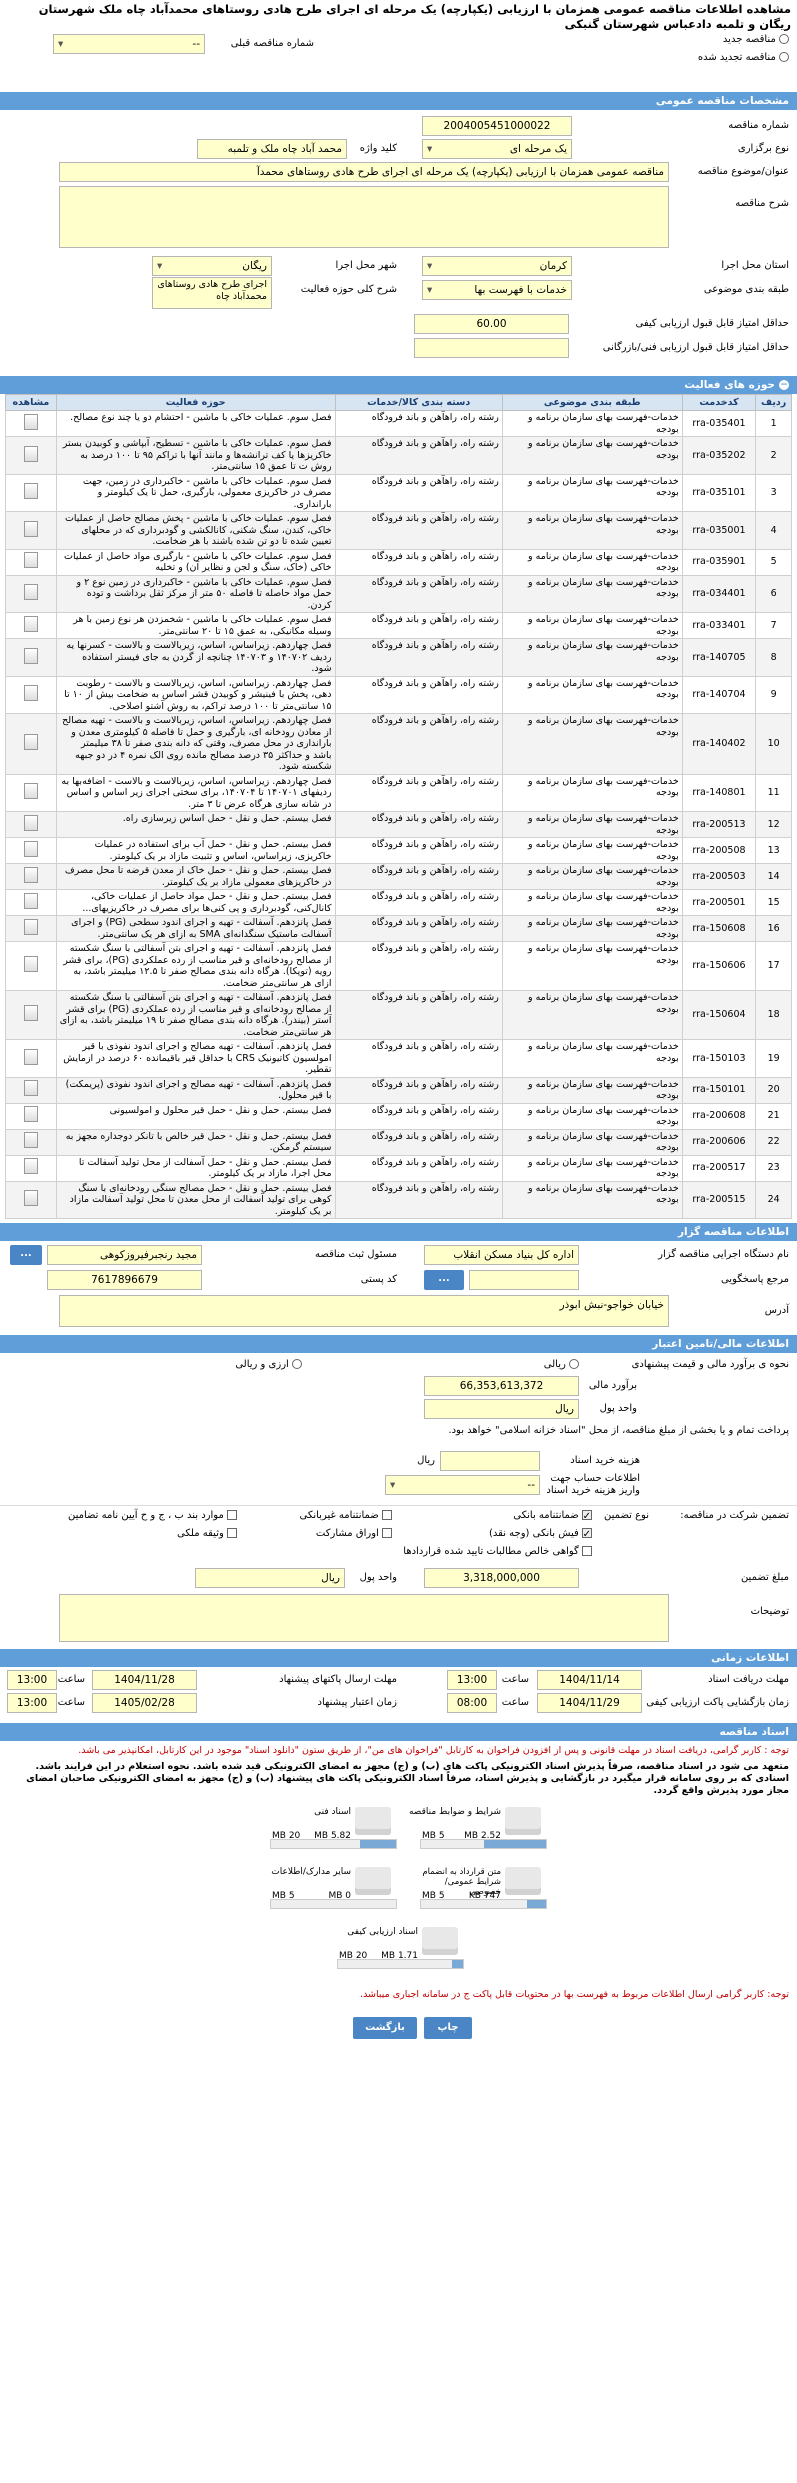 The width and height of the screenshot is (797, 2483). Describe the element at coordinates (497, 266) in the screenshot. I see `province-select: کرمان` at that location.